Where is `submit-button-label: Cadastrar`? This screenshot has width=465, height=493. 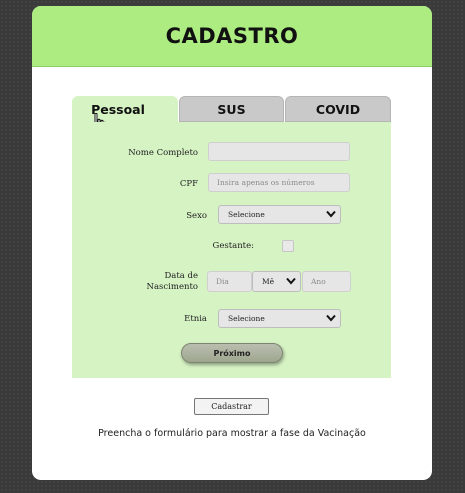 submit-button-label: Cadastrar is located at coordinates (231, 406).